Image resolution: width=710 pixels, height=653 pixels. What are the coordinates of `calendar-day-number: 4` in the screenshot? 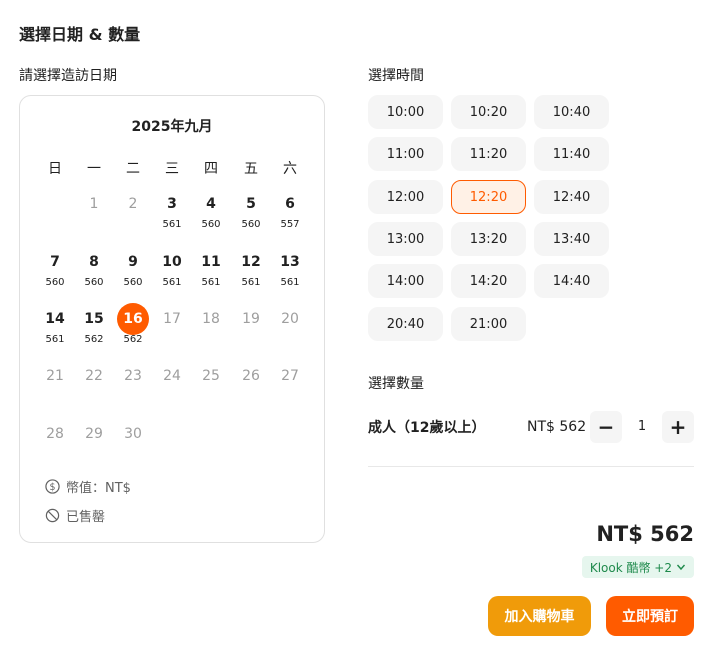 It's located at (211, 204).